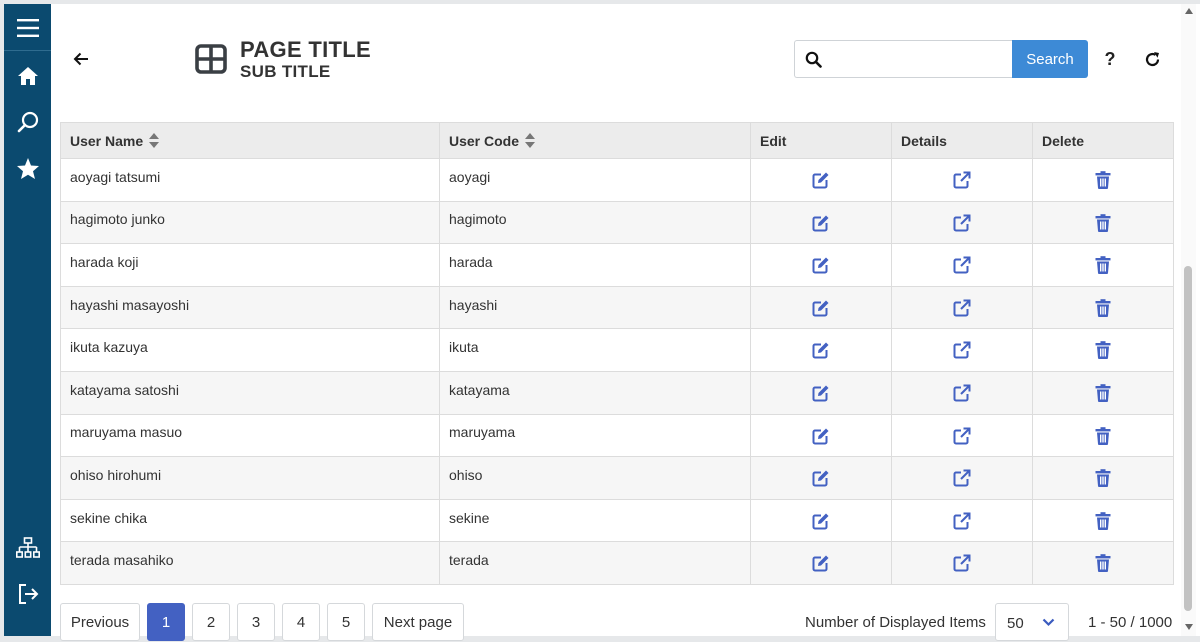 This screenshot has height=642, width=1200. I want to click on user-code-cell: ohiso, so click(595, 478).